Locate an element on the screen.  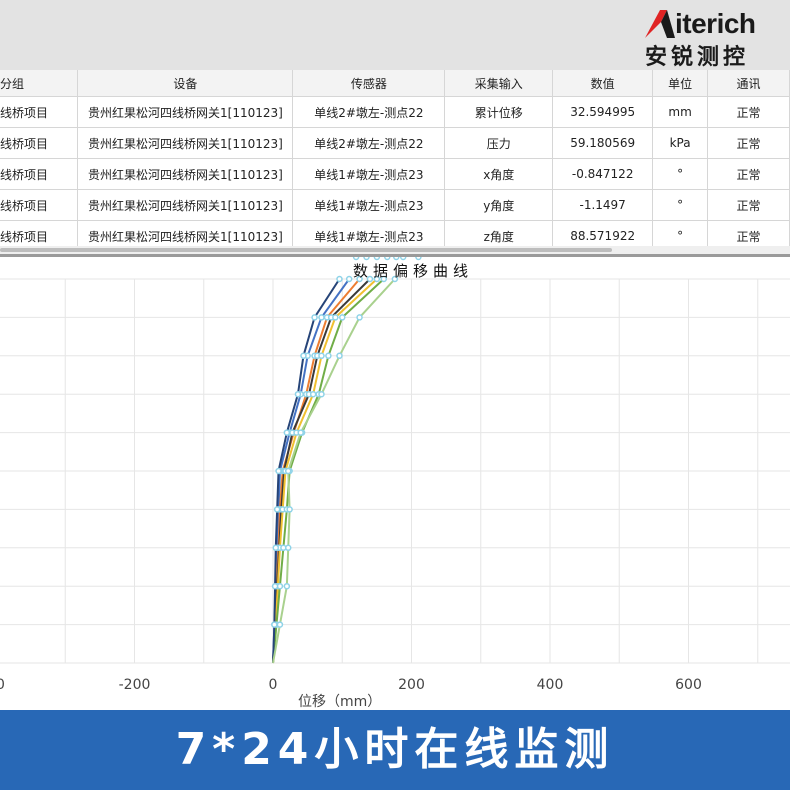
horizontal-scrollbar is located at coordinates (395, 250).